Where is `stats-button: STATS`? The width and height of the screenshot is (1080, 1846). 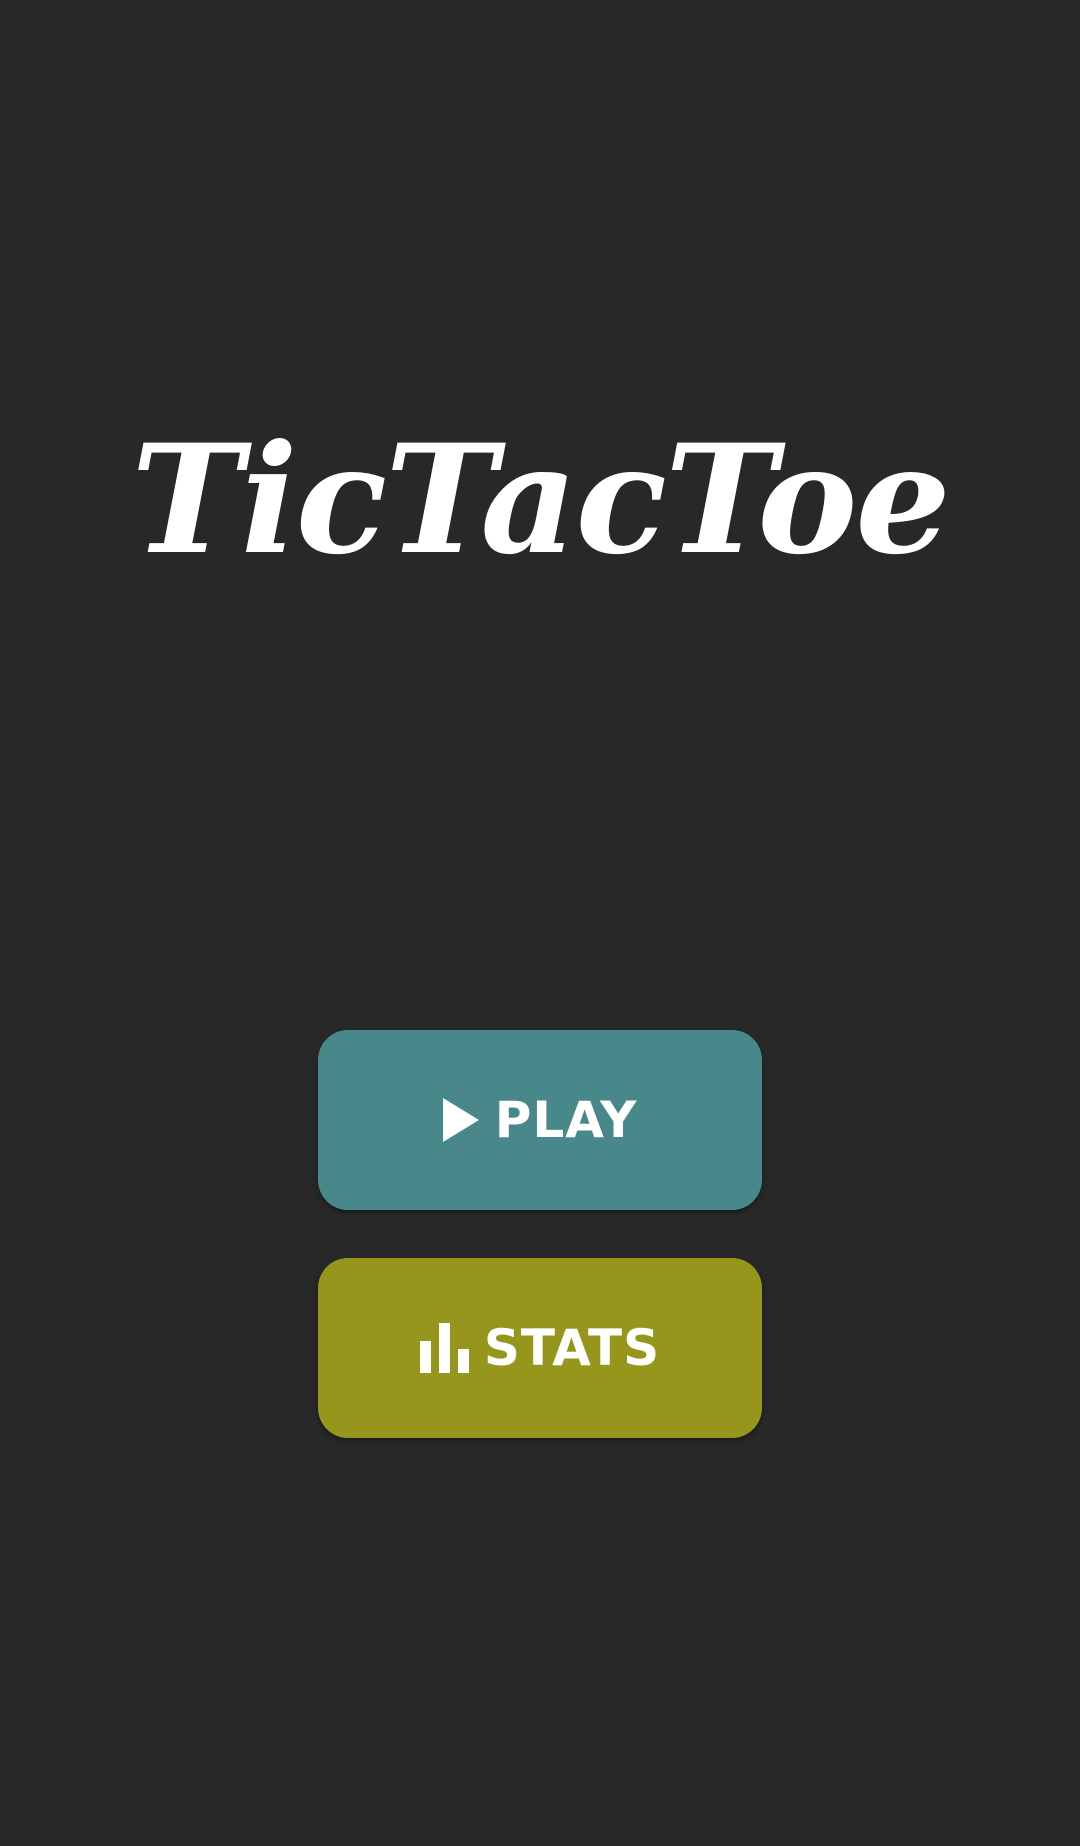 stats-button: STATS is located at coordinates (540, 1348).